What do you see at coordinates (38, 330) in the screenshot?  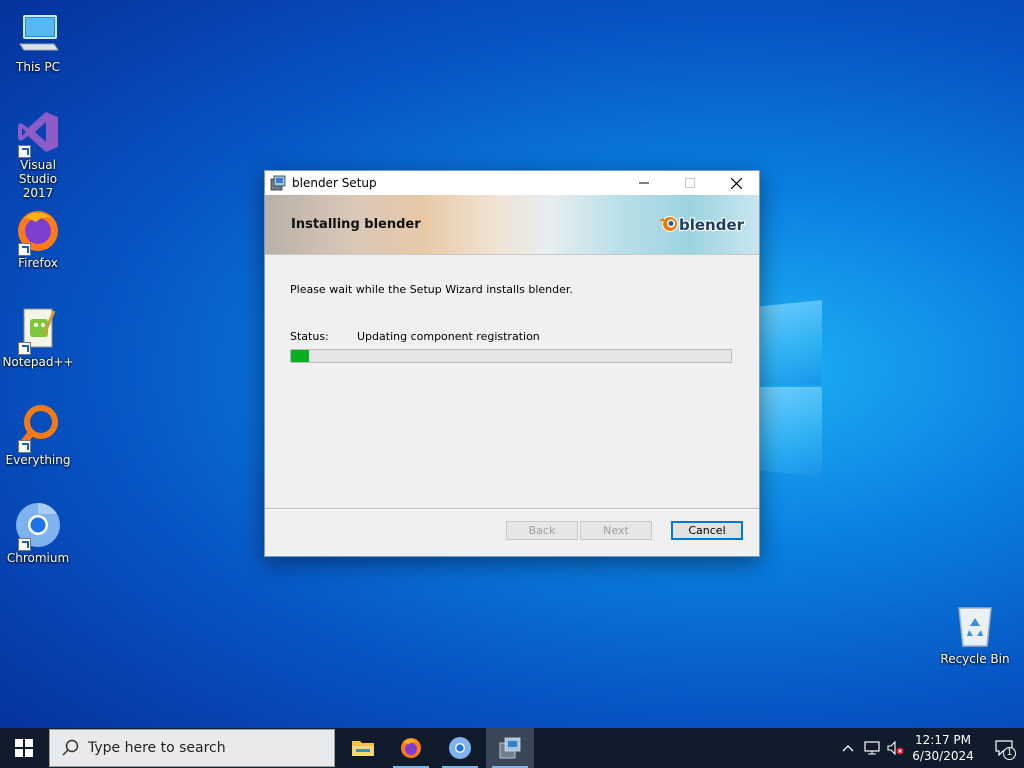 I see `notepad-plus-plus-icon` at bounding box center [38, 330].